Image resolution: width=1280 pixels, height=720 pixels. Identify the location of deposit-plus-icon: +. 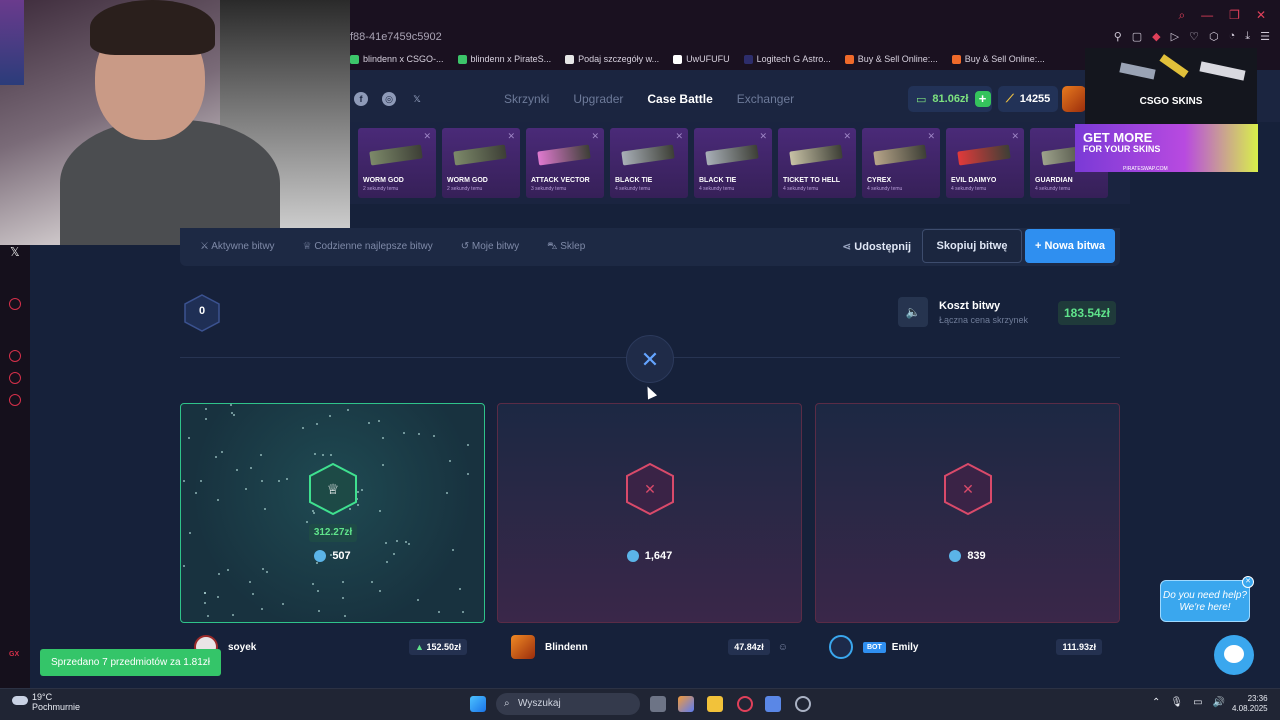
(982, 99).